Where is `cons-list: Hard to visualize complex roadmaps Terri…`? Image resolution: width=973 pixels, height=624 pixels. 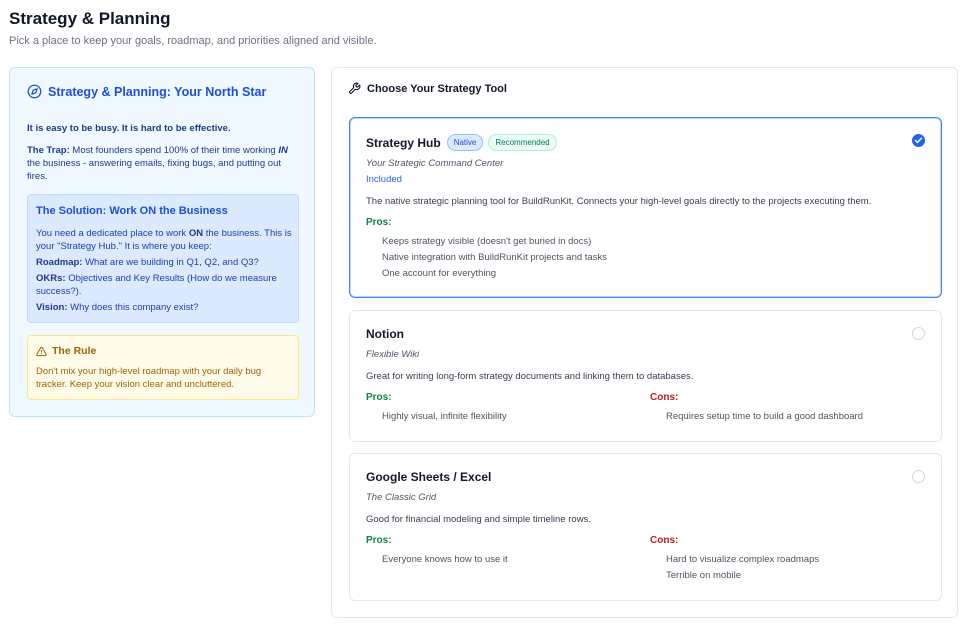
cons-list: Hard to visualize complex roadmaps Terri… is located at coordinates (742, 568).